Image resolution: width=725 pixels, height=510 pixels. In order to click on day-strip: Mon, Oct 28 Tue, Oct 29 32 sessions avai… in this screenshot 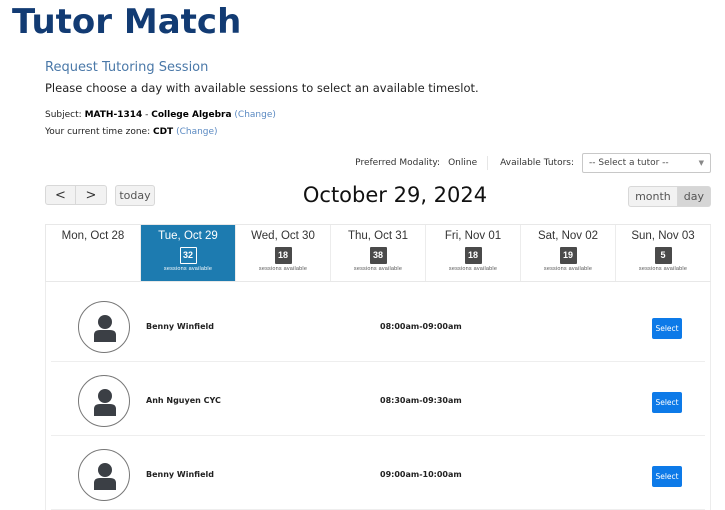, I will do `click(378, 253)`.